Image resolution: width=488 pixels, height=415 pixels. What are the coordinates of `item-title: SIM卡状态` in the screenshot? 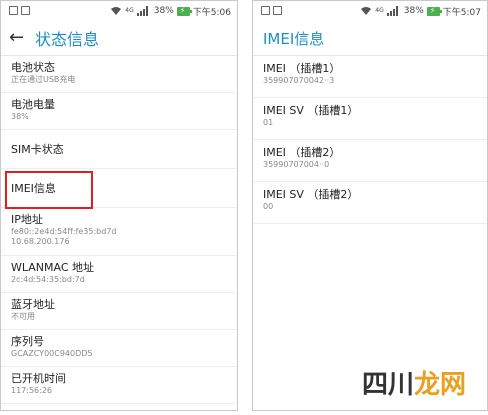 It's located at (37, 149).